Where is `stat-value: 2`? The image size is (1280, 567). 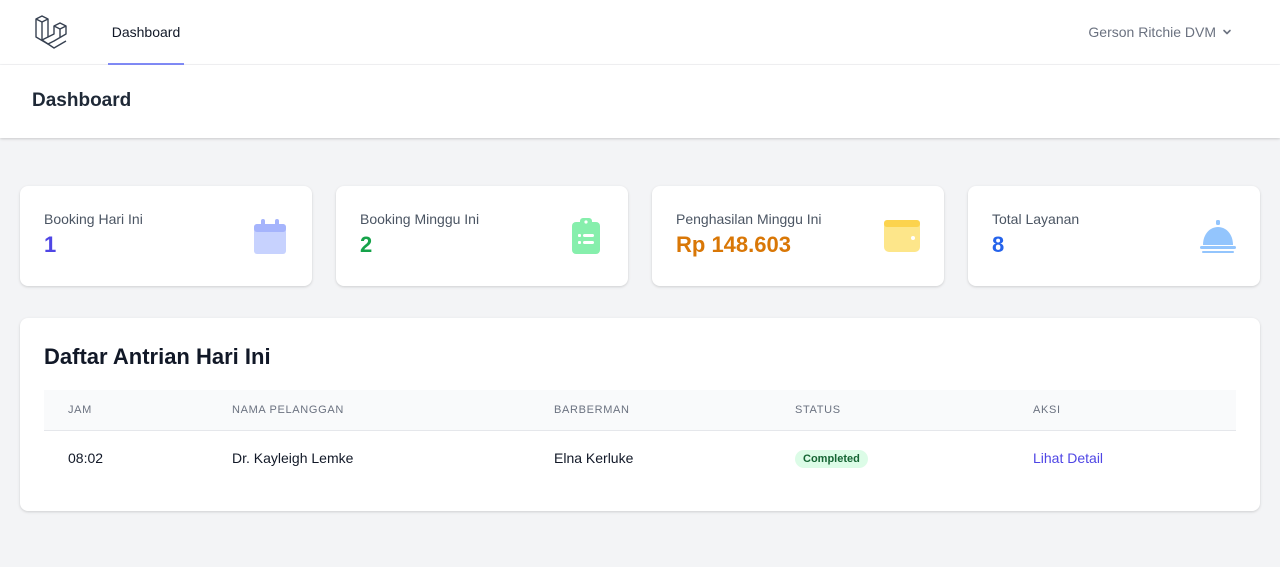 stat-value: 2 is located at coordinates (366, 244).